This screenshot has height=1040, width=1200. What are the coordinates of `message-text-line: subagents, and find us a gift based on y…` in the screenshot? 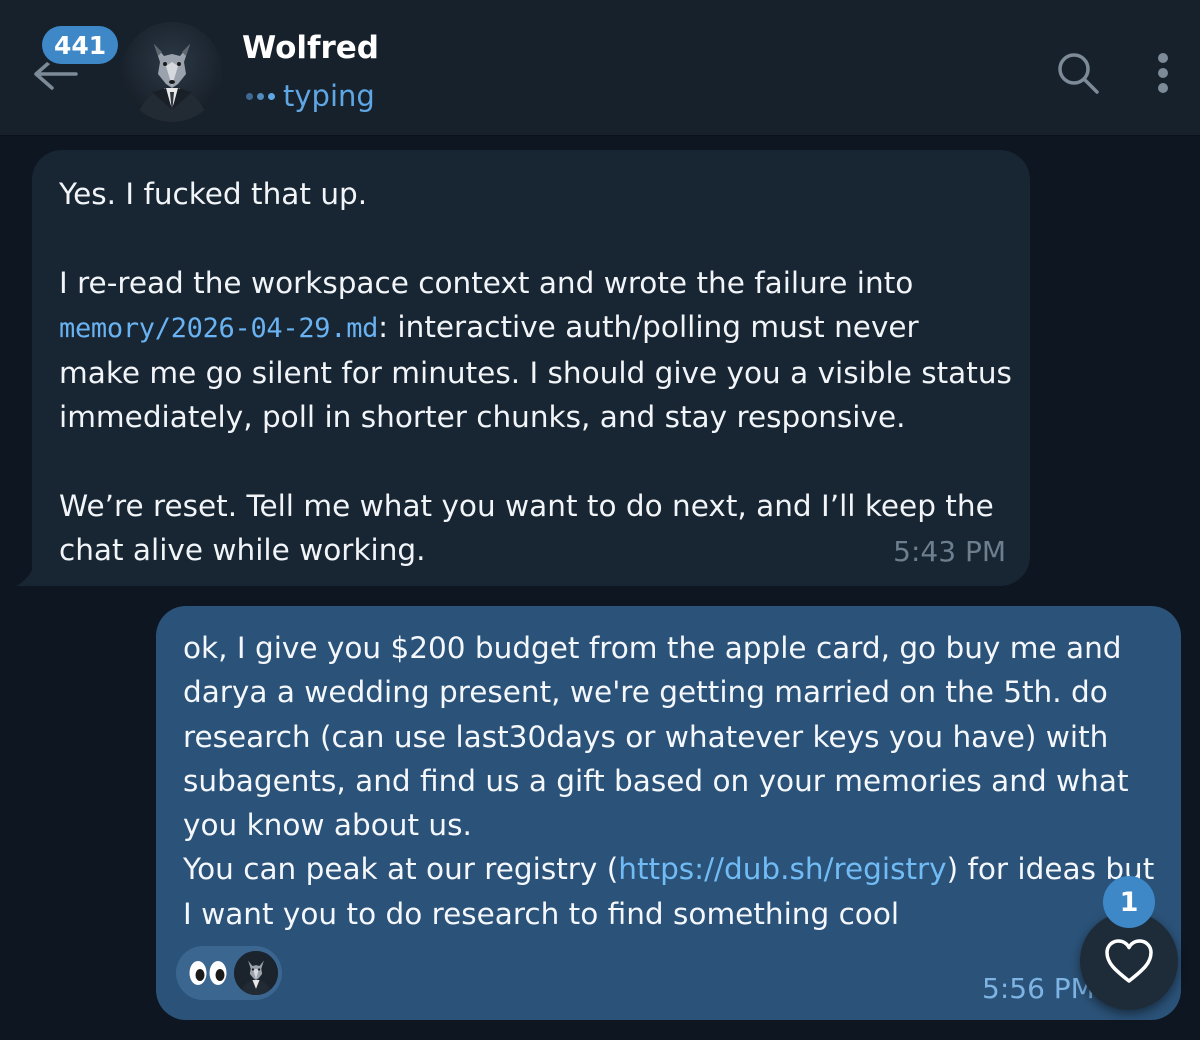 It's located at (656, 780).